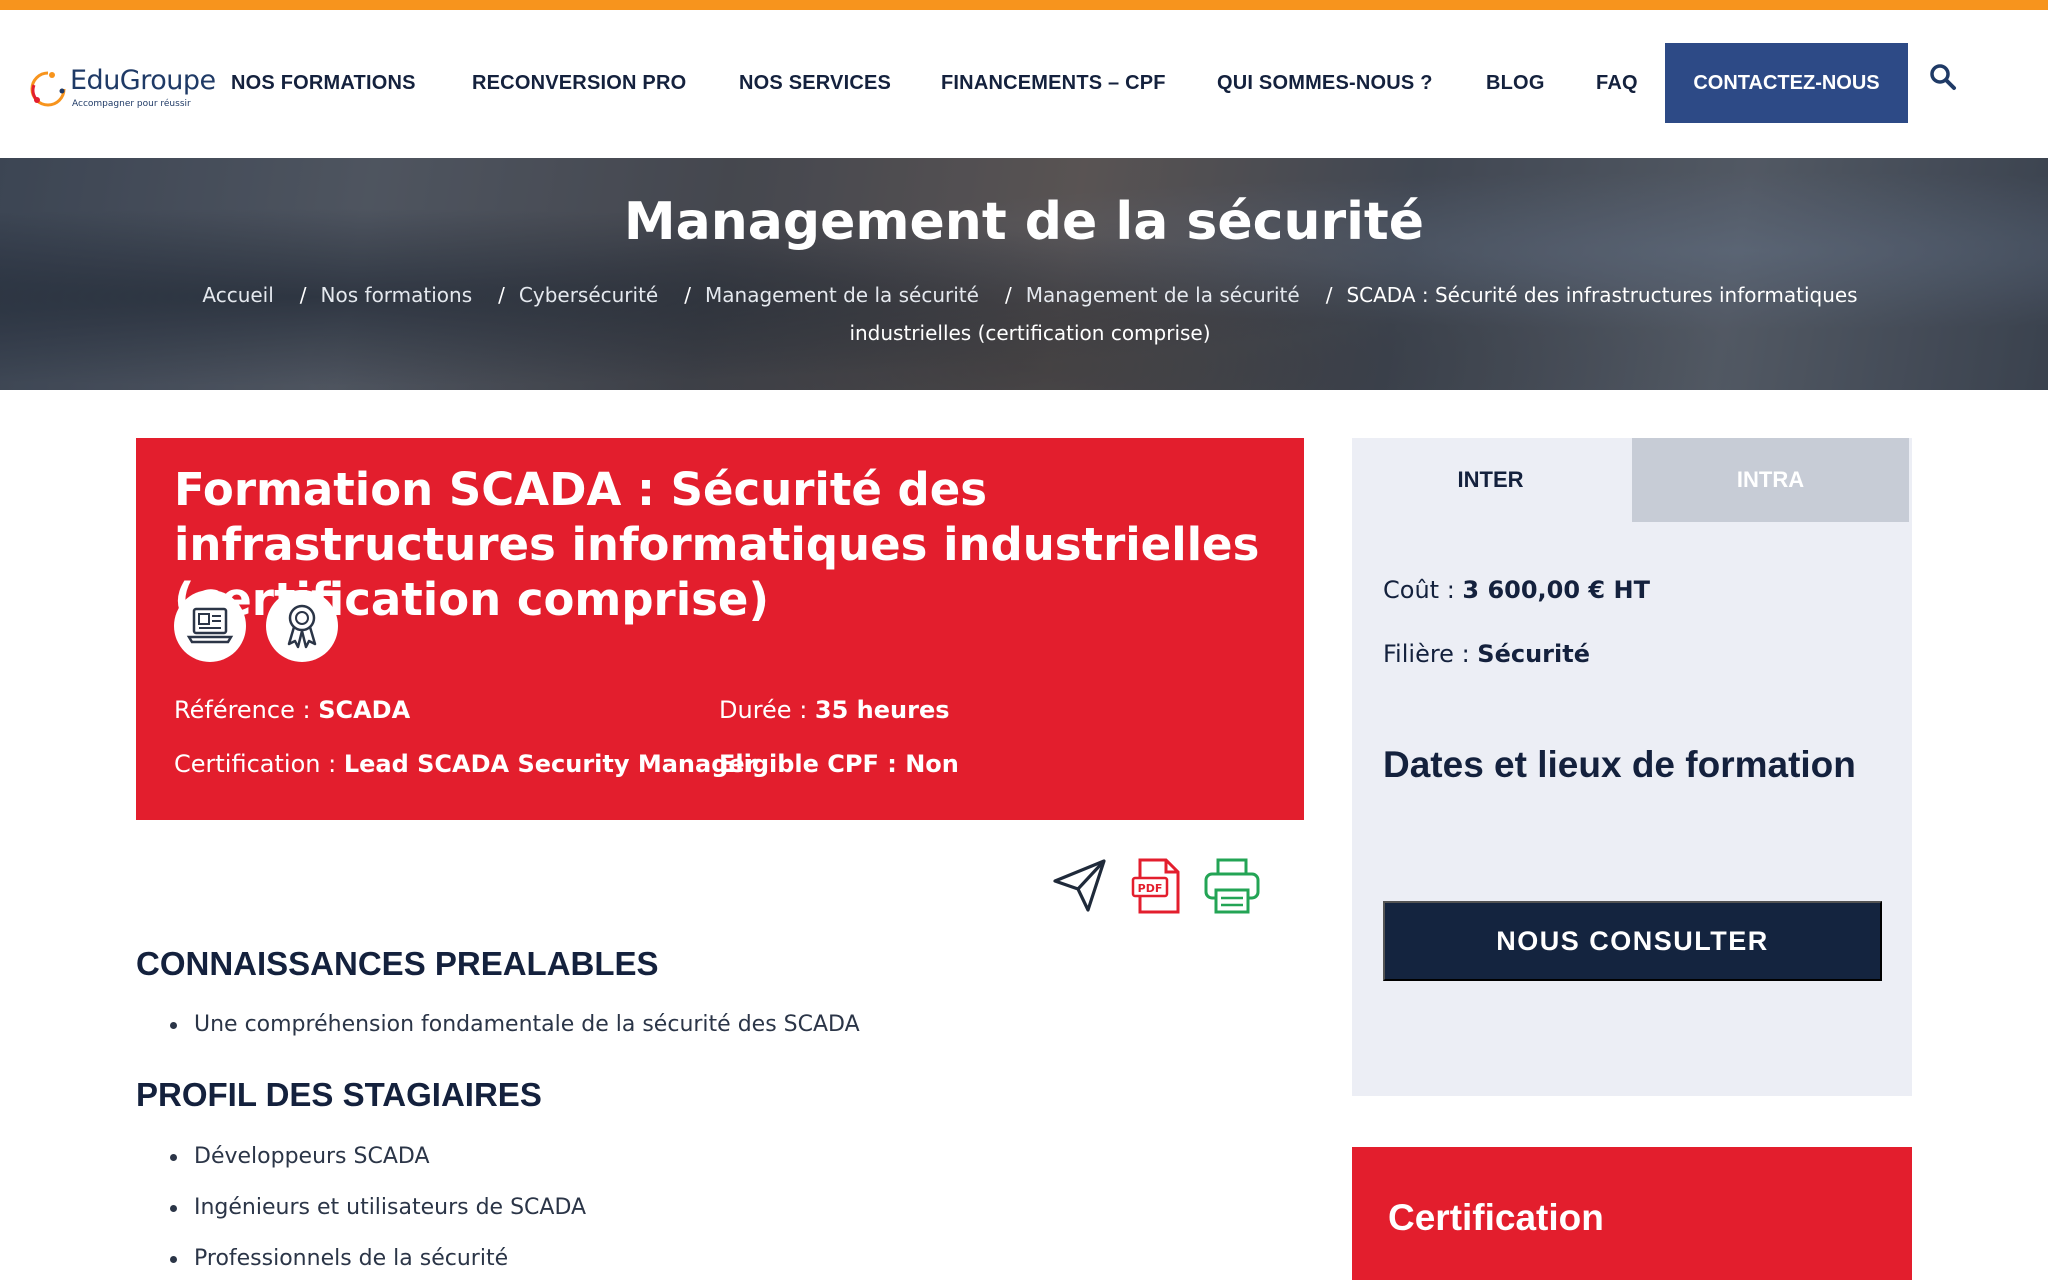 Image resolution: width=2048 pixels, height=1280 pixels. What do you see at coordinates (397, 295) in the screenshot?
I see `breadcrumb-nos-formations: Nos formations` at bounding box center [397, 295].